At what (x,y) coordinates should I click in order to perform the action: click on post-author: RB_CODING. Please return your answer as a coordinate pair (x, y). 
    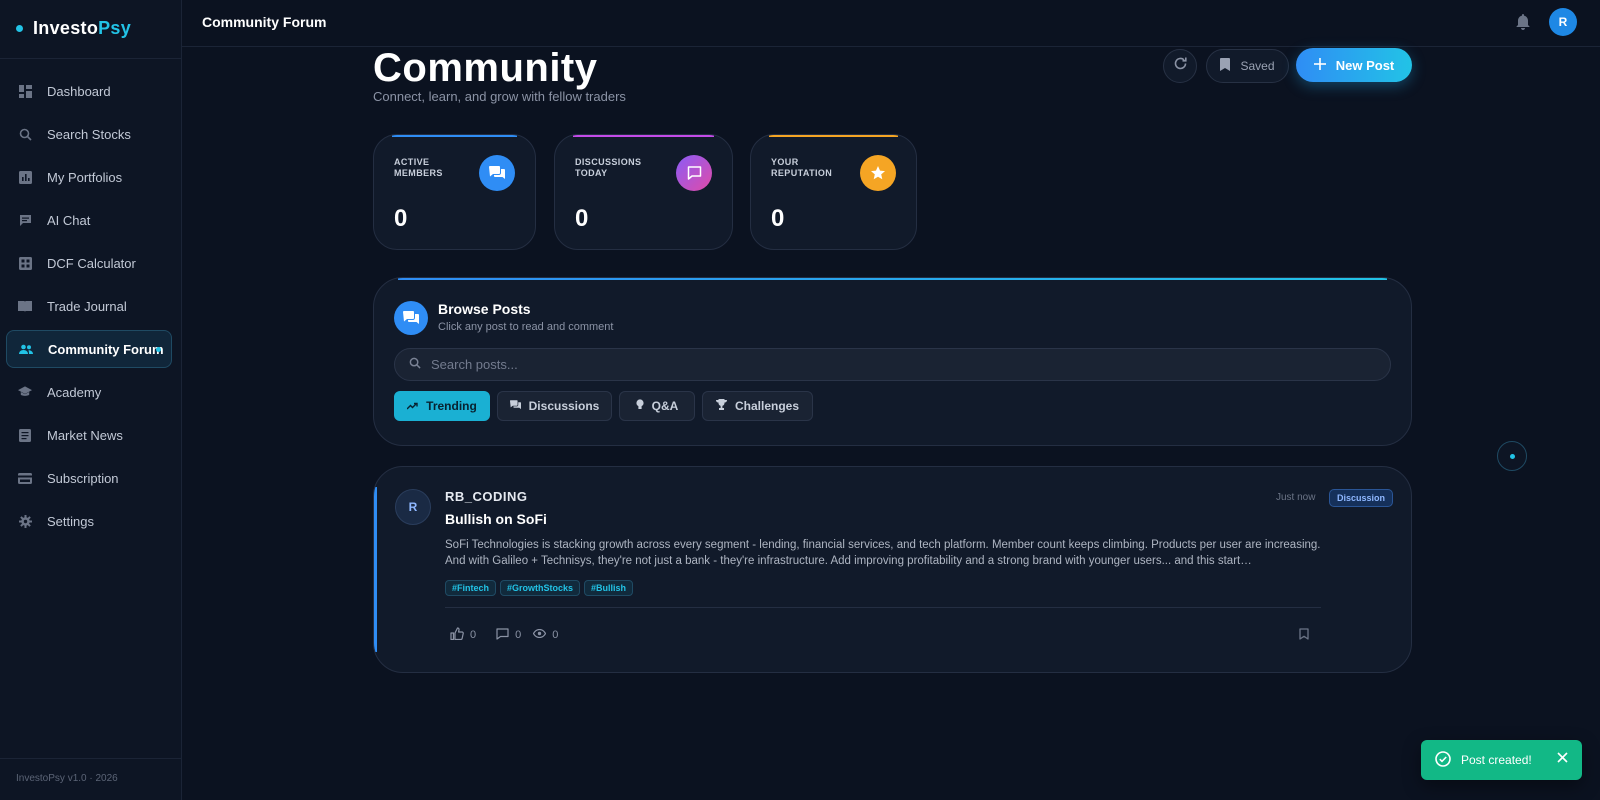
    Looking at the image, I should click on (486, 496).